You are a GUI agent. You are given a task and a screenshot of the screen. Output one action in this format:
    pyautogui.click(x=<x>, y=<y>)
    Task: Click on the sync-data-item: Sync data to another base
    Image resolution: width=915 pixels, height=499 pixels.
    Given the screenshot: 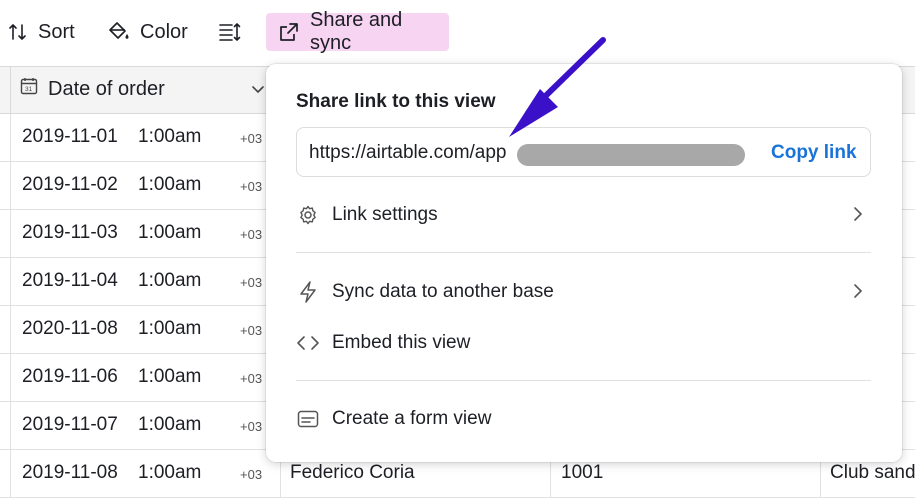 What is the action you would take?
    pyautogui.click(x=583, y=292)
    